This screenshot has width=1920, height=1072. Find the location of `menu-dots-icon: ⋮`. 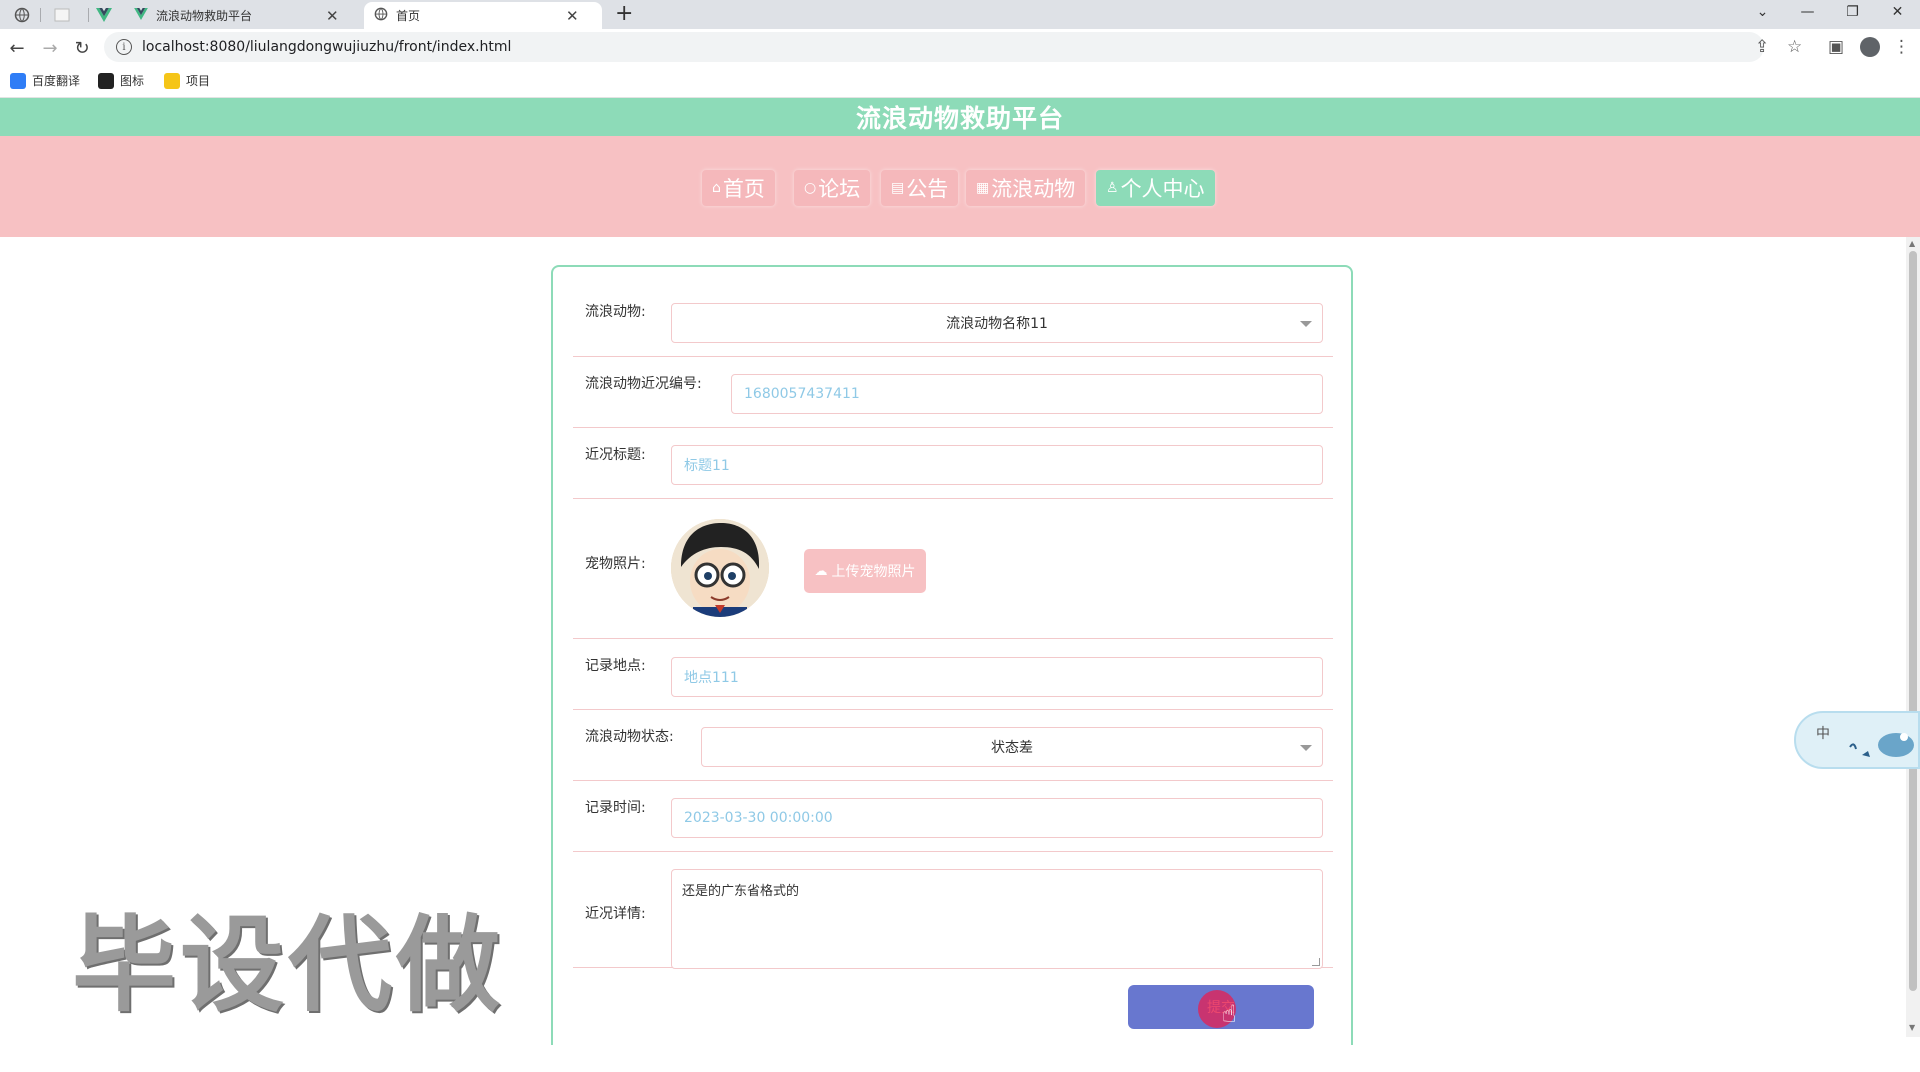

menu-dots-icon: ⋮ is located at coordinates (1901, 47).